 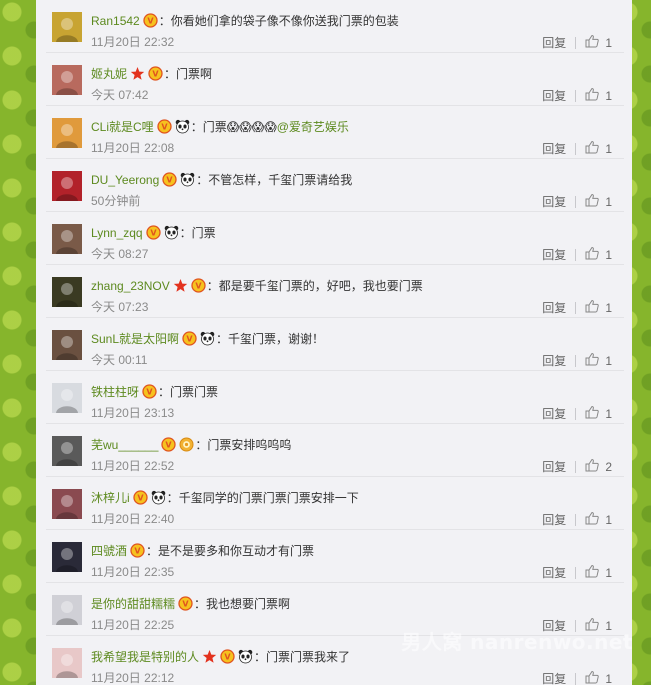 What do you see at coordinates (115, 21) in the screenshot?
I see `user-name-link: Ran1542` at bounding box center [115, 21].